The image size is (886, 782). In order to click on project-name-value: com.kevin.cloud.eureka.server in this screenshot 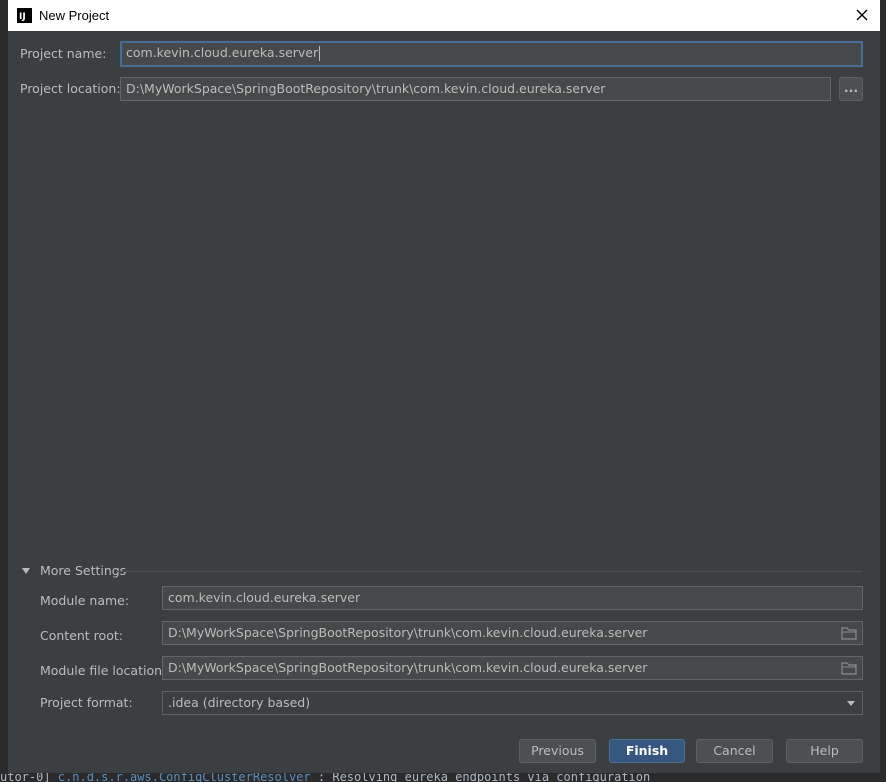, I will do `click(222, 52)`.